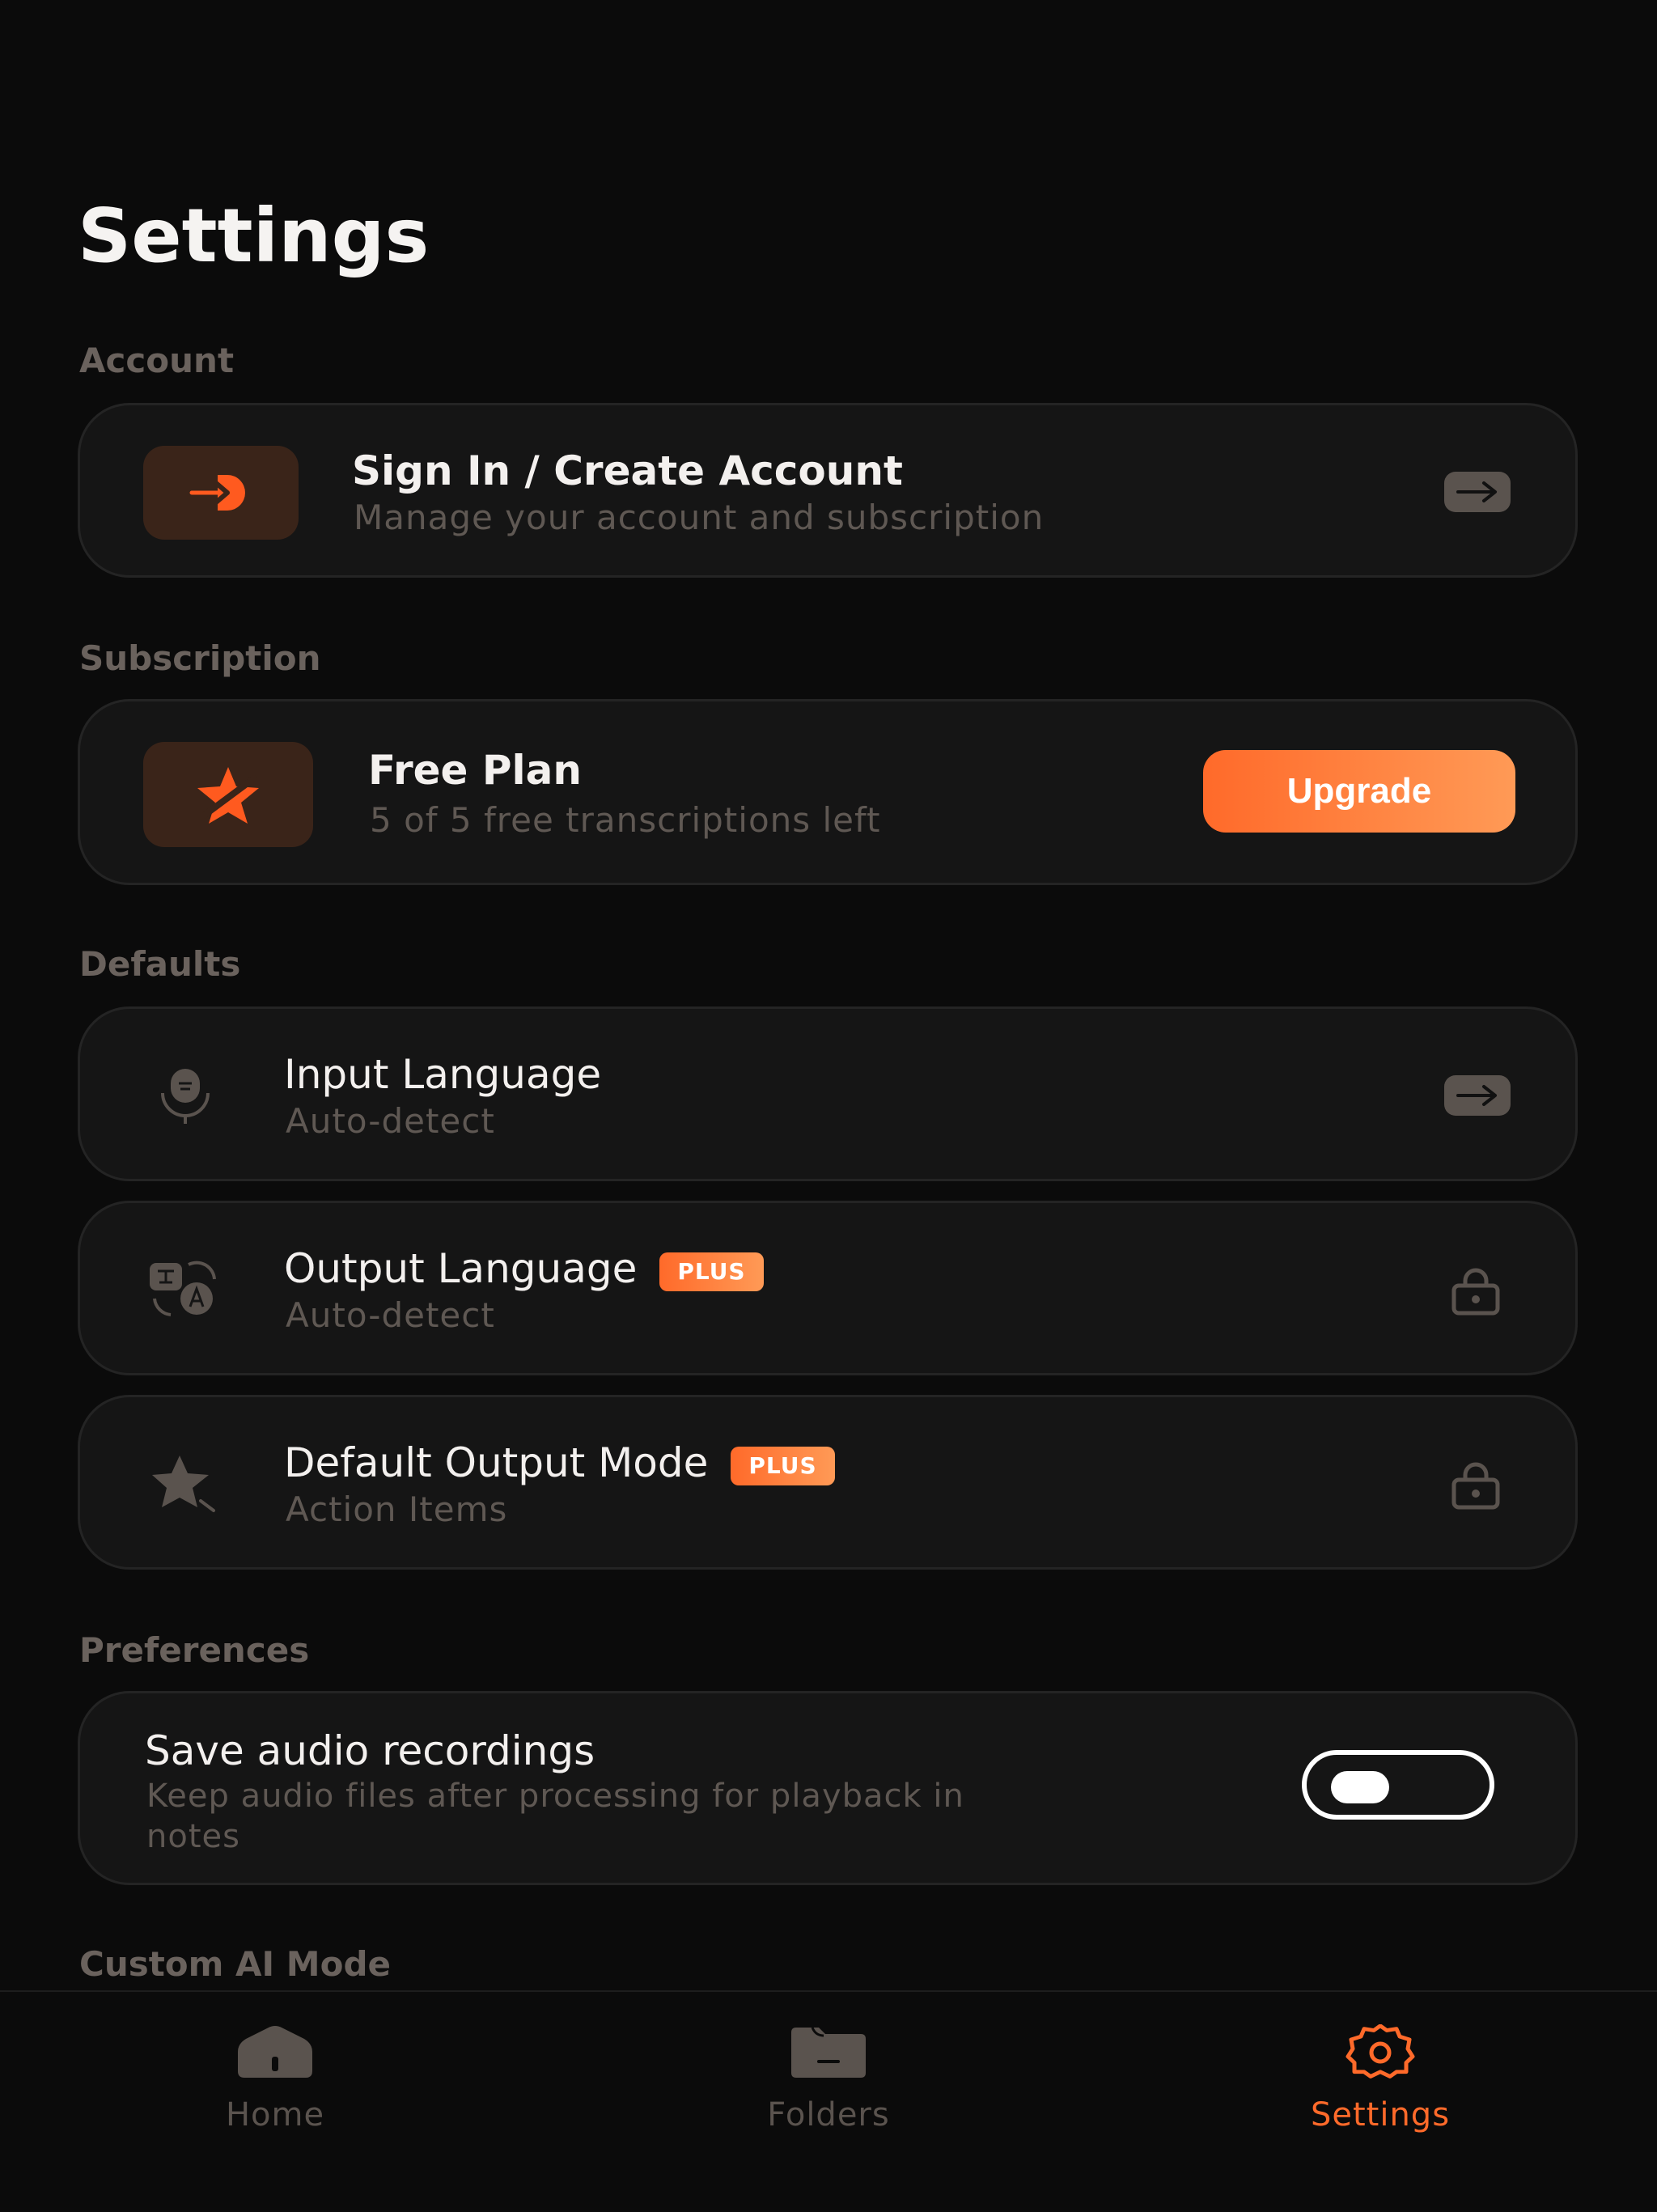  What do you see at coordinates (1398, 1785) in the screenshot?
I see `save-audio-toggle` at bounding box center [1398, 1785].